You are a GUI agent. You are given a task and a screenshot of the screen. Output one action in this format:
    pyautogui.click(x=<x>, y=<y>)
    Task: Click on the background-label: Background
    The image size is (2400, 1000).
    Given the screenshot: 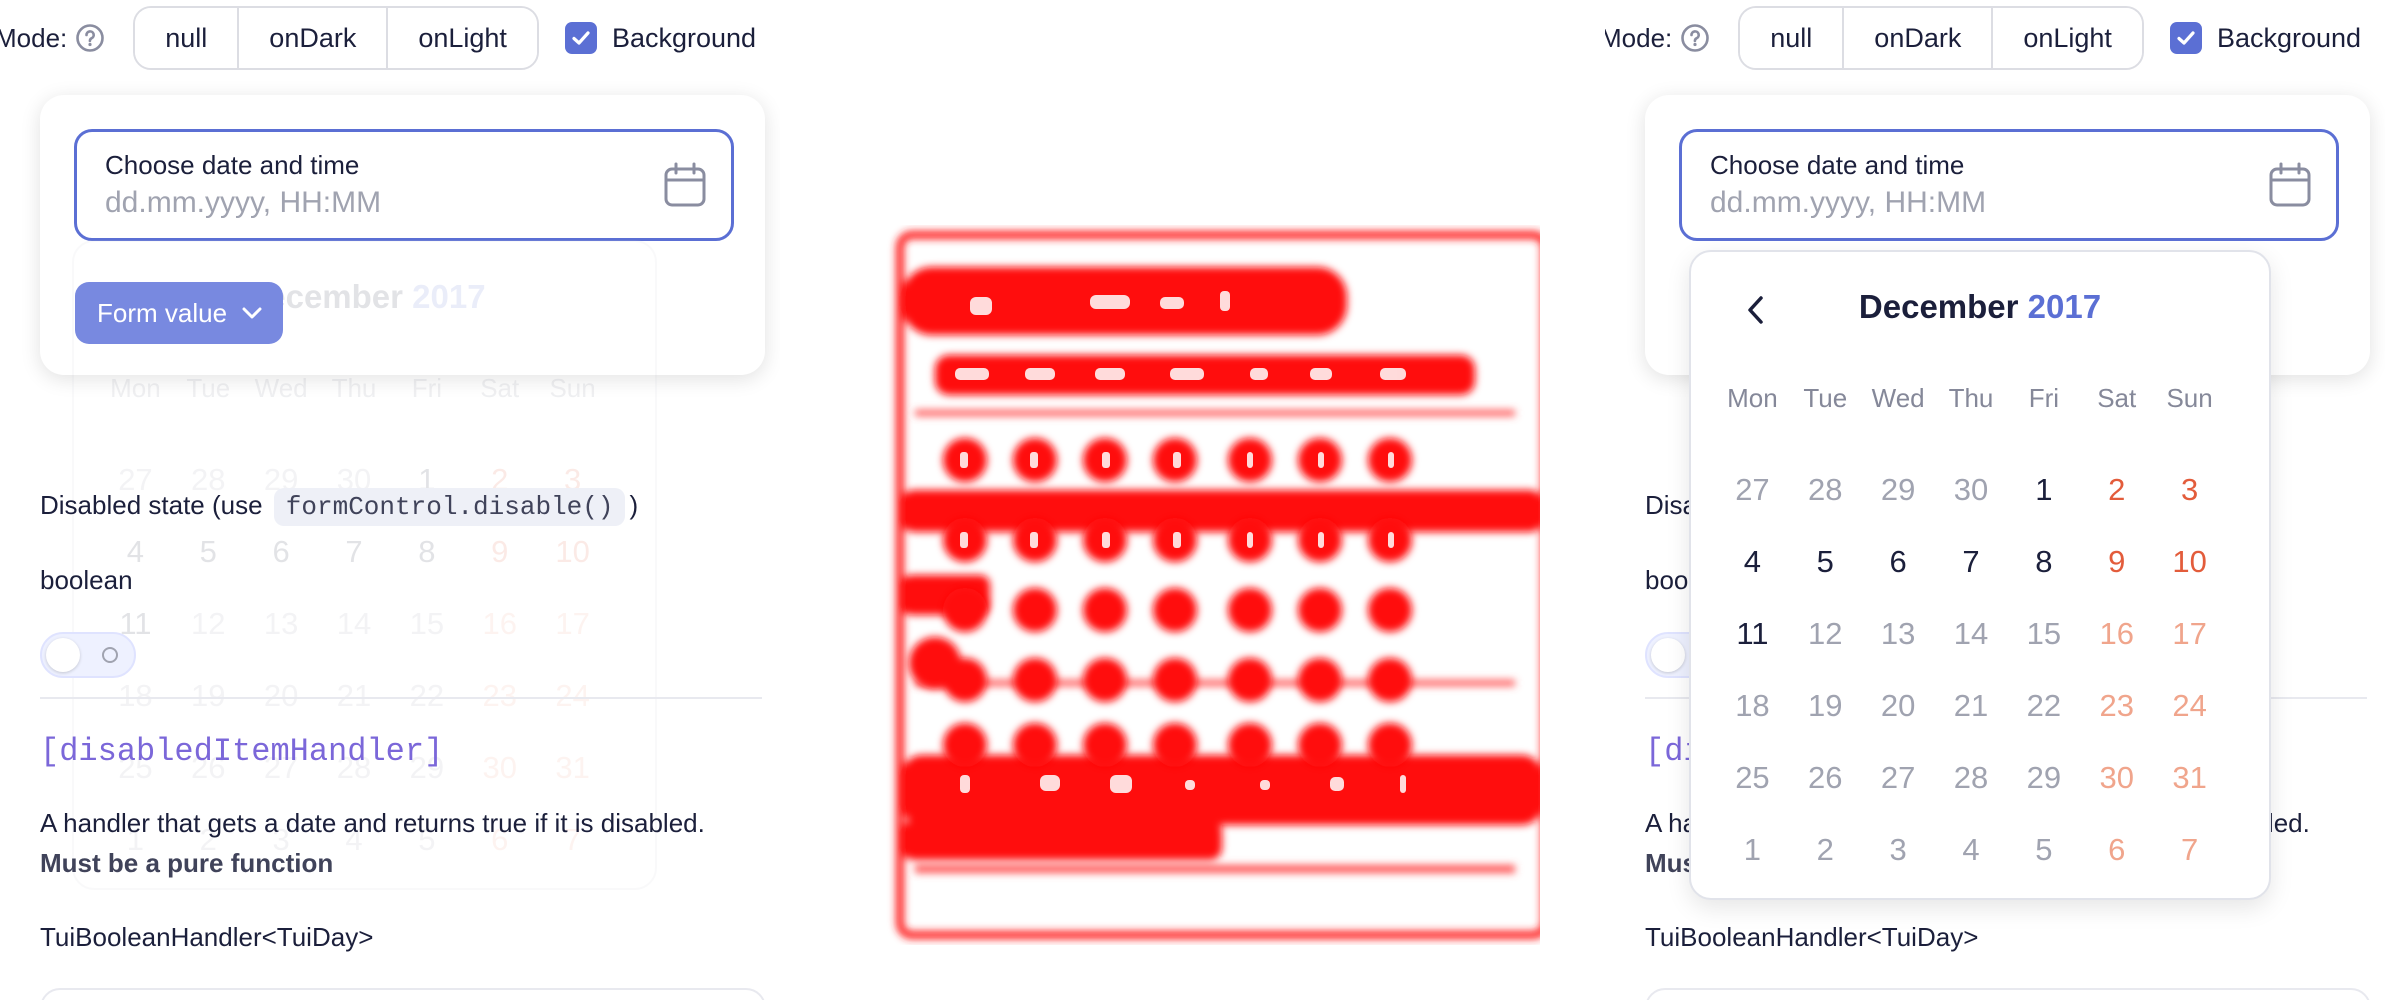 What is the action you would take?
    pyautogui.click(x=2289, y=37)
    